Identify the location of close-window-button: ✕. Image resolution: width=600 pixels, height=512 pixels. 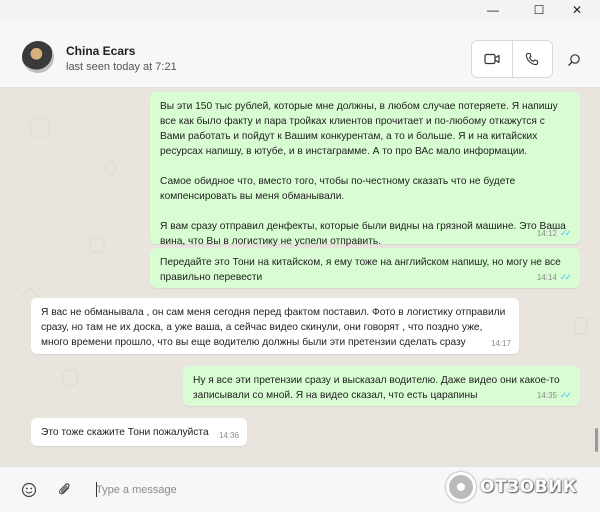
(577, 10).